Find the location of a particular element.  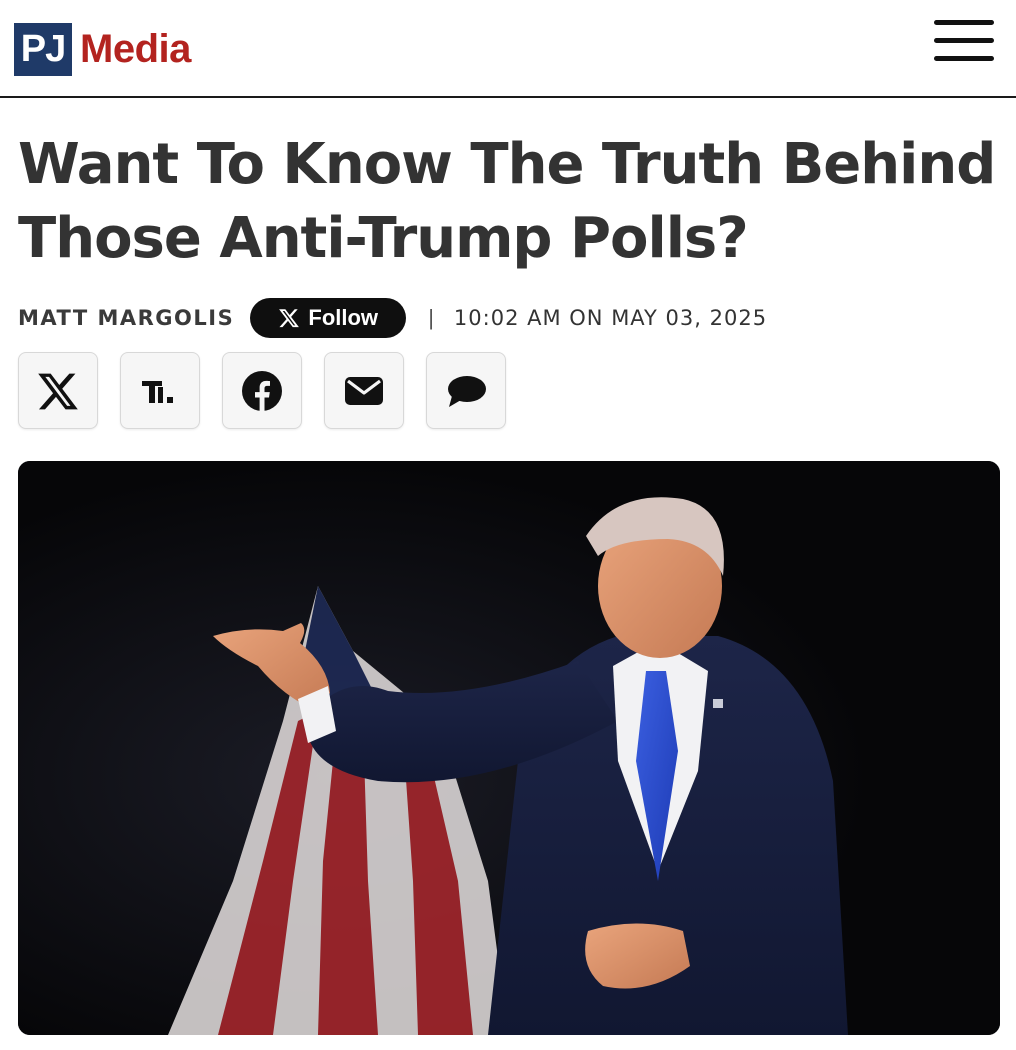

share-bar is located at coordinates (262, 390).